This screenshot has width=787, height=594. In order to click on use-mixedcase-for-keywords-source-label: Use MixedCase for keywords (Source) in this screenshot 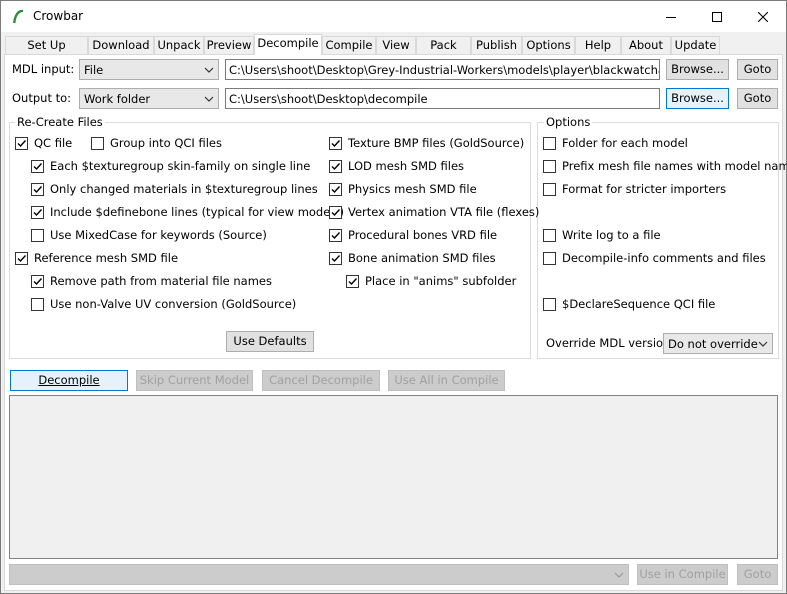, I will do `click(158, 235)`.